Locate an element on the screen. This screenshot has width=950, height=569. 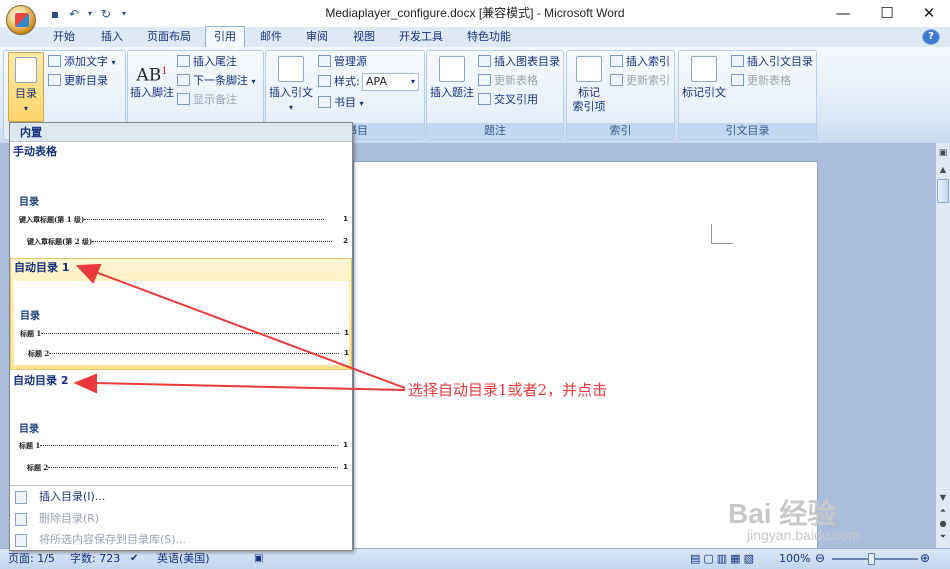
insert-toa-icon is located at coordinates (737, 61).